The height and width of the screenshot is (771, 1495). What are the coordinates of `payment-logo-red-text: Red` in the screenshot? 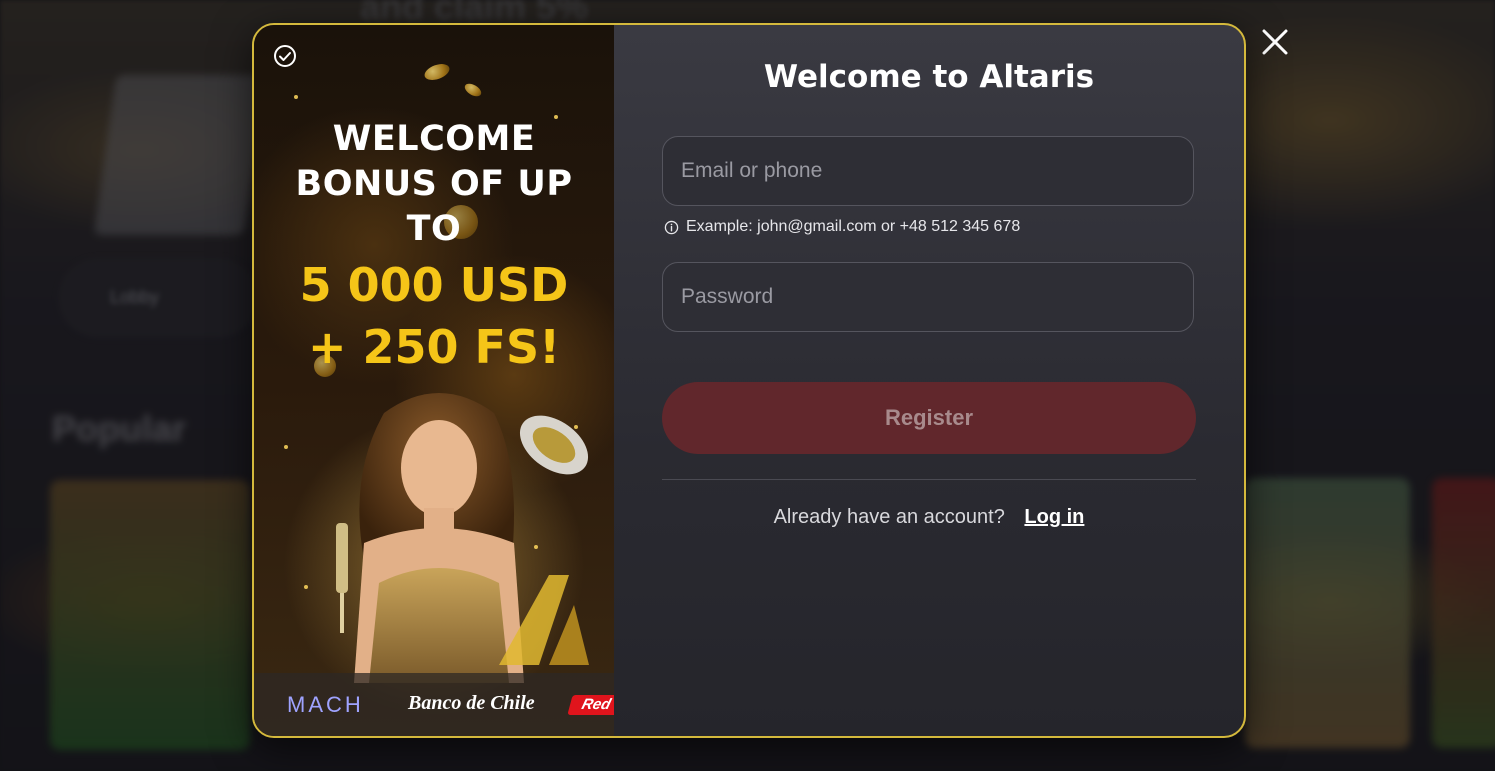 It's located at (596, 704).